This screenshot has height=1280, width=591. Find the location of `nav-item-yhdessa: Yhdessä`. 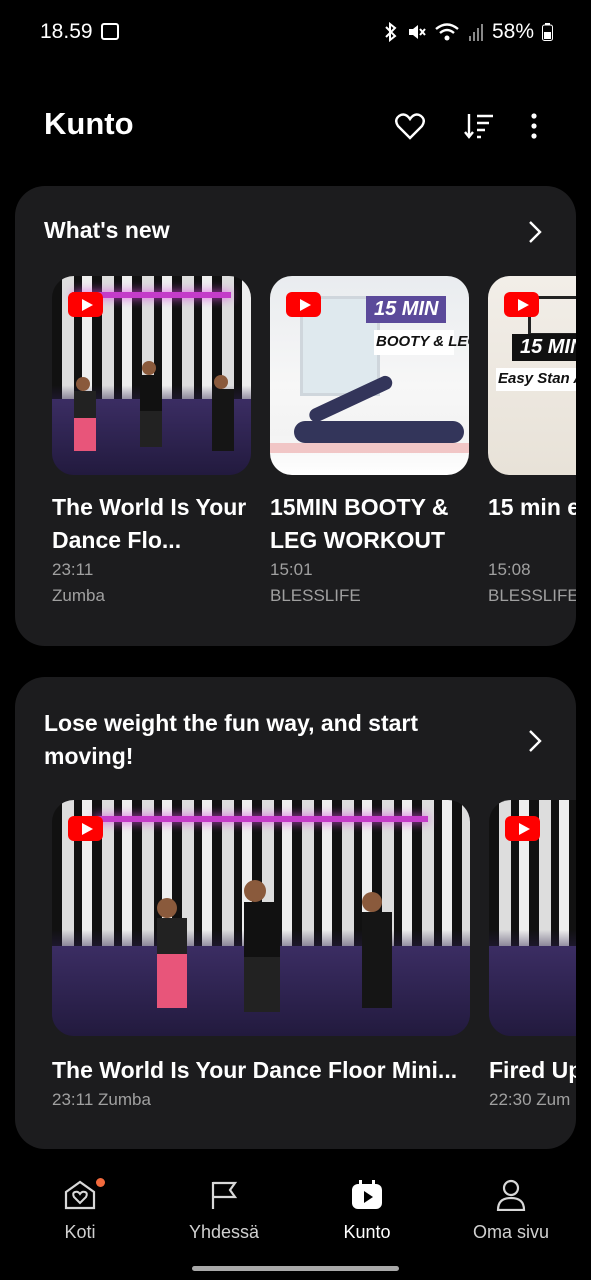

nav-item-yhdessa: Yhdessä is located at coordinates (224, 1210).